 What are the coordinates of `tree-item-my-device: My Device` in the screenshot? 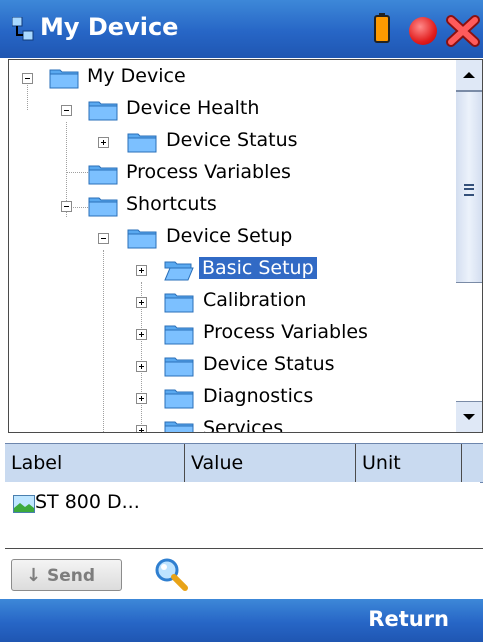 It's located at (229, 78).